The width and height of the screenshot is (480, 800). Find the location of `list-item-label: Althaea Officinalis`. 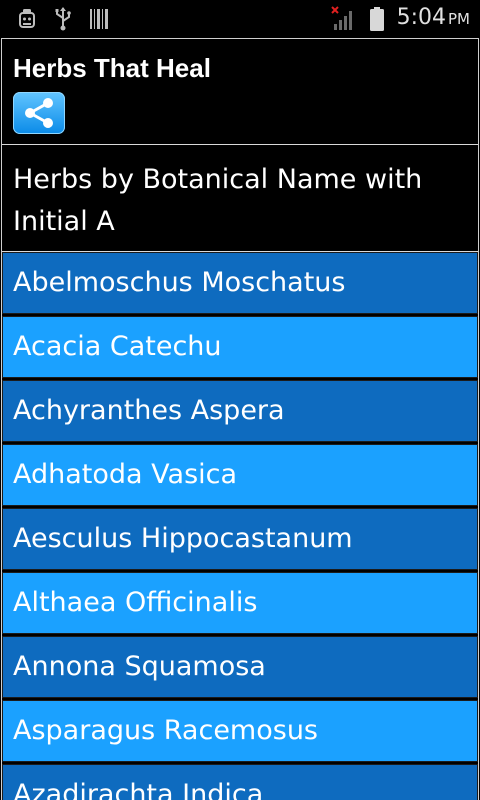

list-item-label: Althaea Officinalis is located at coordinates (135, 602).